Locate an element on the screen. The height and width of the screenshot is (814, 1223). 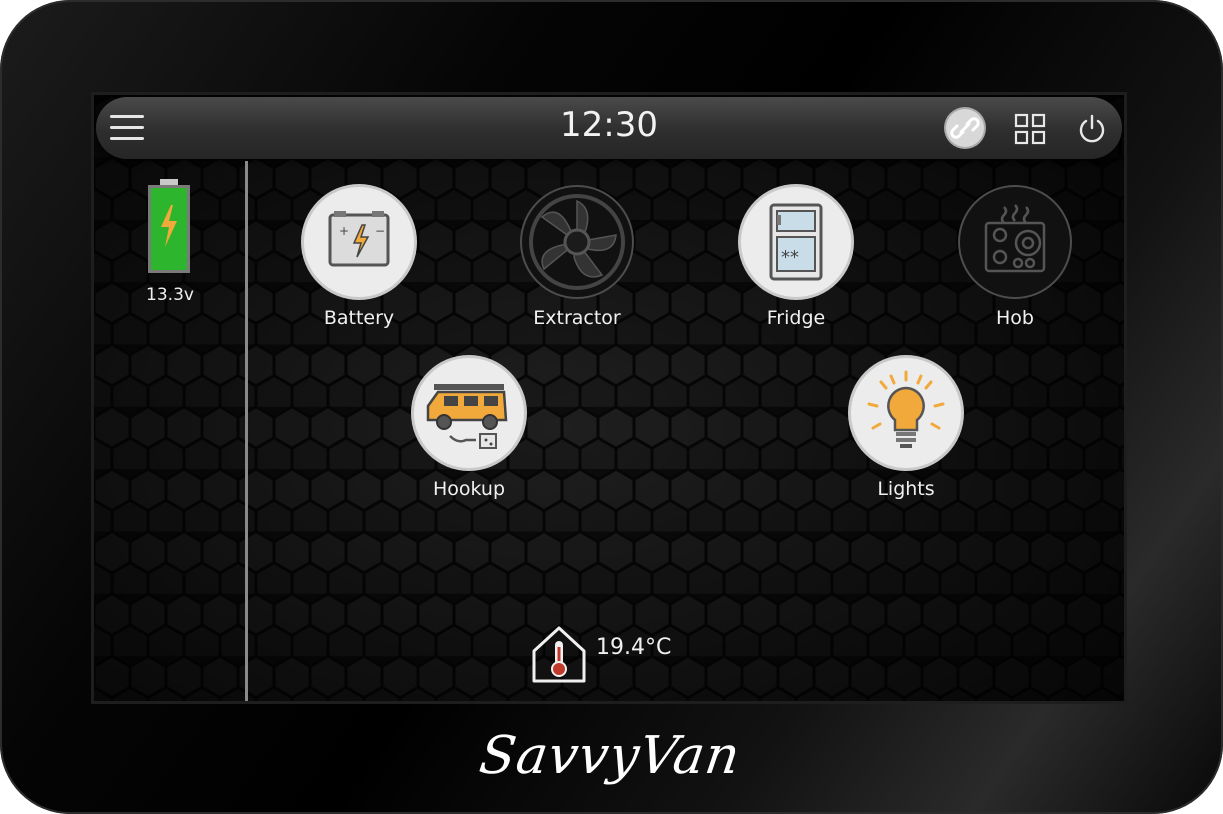
thermometer-house-icon is located at coordinates (559, 654).